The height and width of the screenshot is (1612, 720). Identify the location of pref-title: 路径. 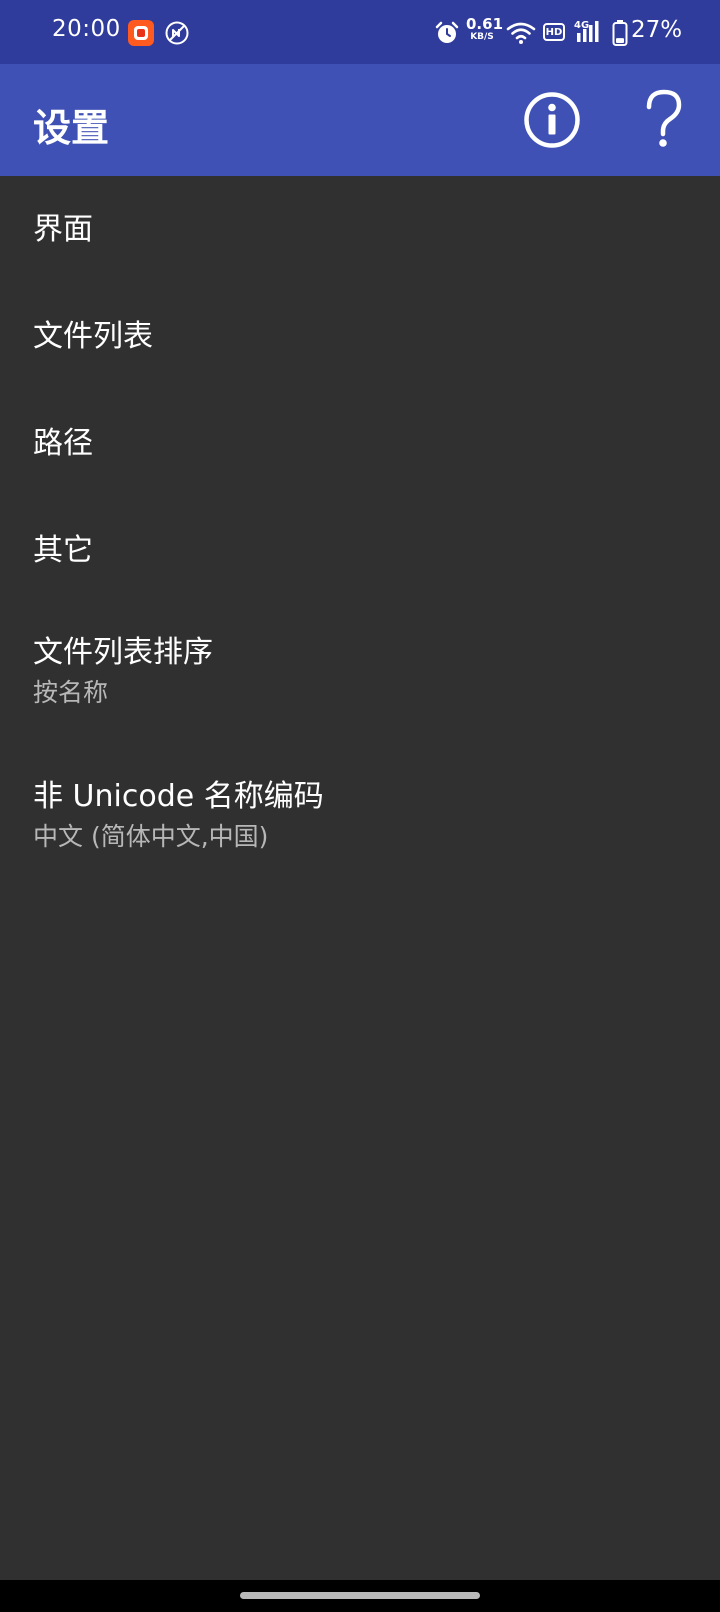
(63, 443).